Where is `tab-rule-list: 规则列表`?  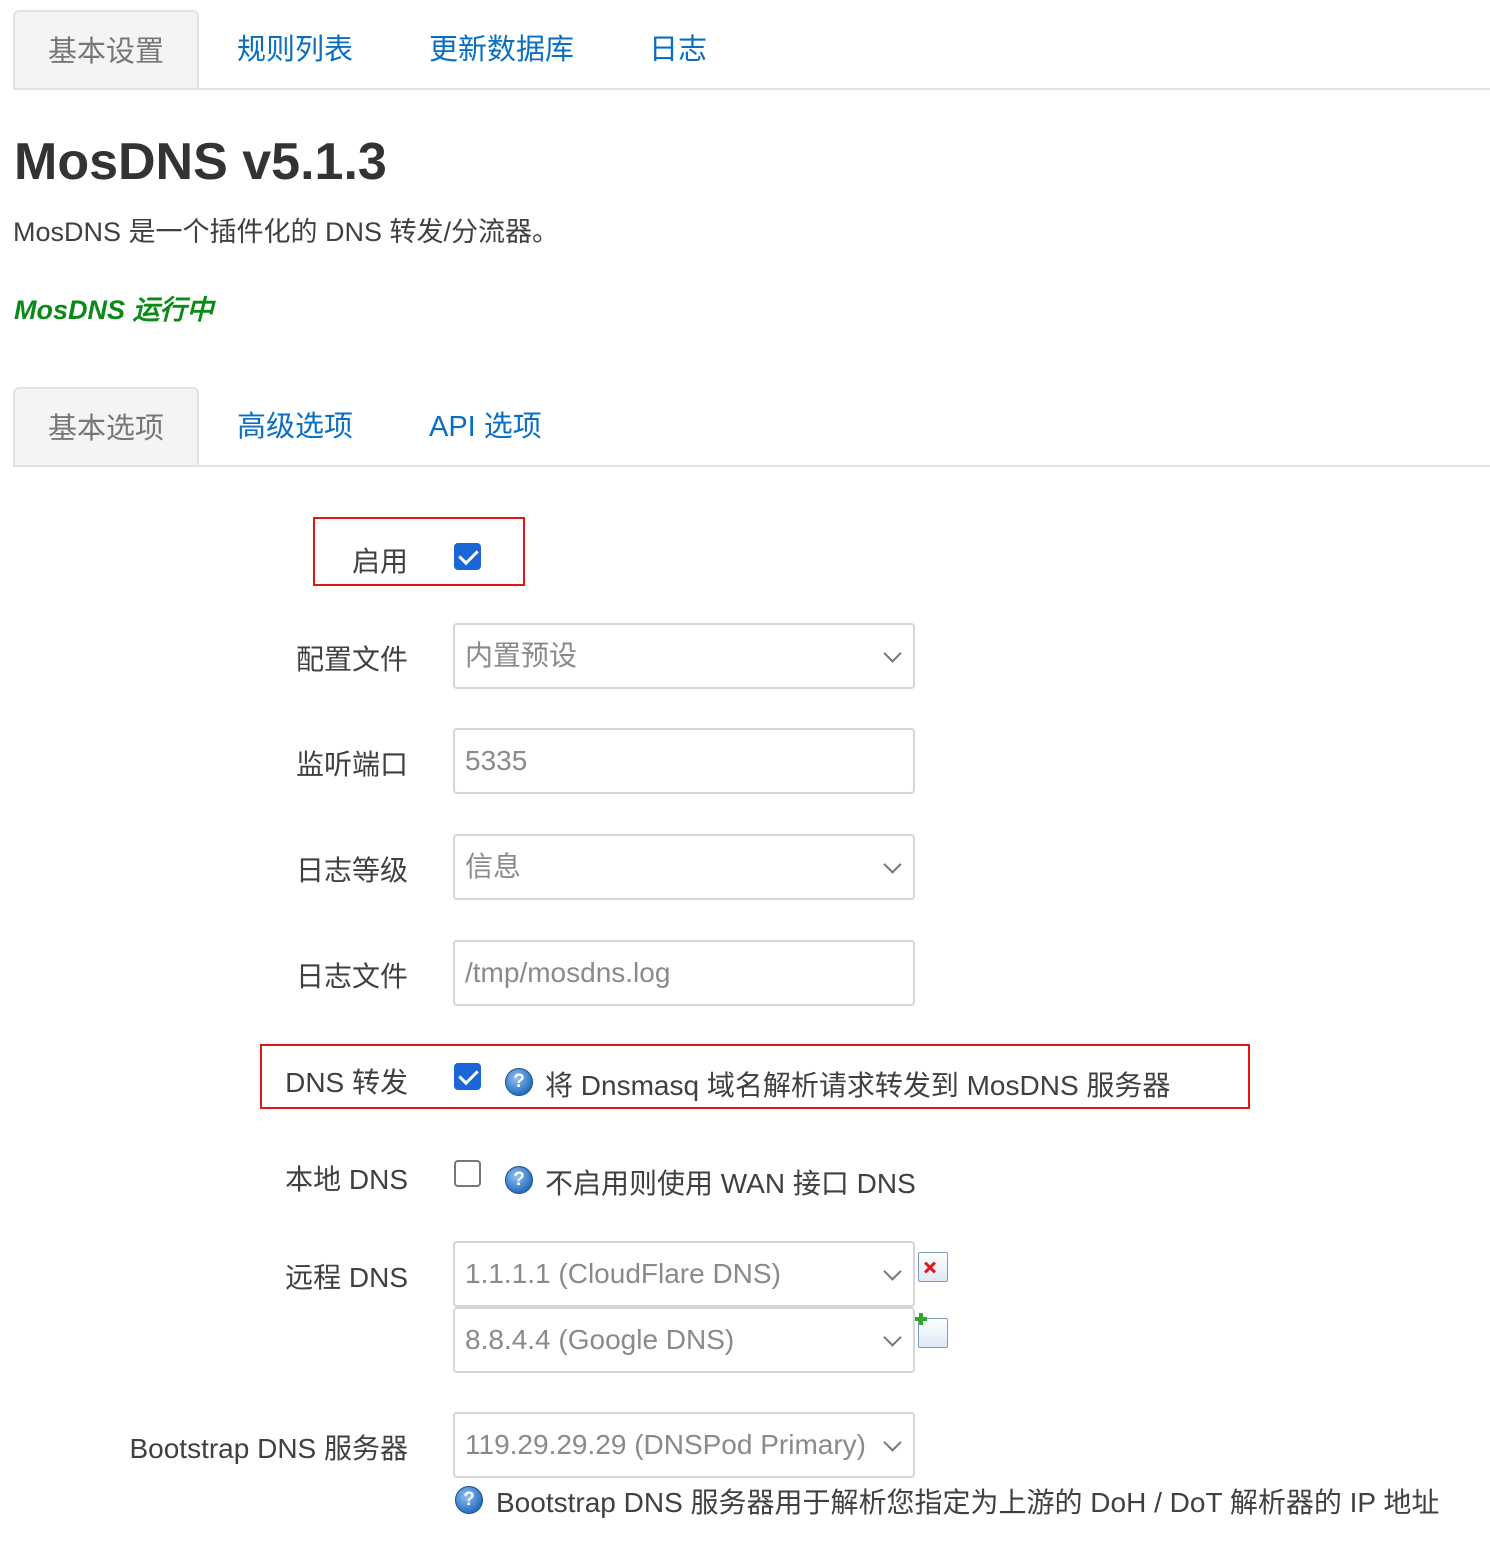
tab-rule-list: 规则列表 is located at coordinates (295, 48).